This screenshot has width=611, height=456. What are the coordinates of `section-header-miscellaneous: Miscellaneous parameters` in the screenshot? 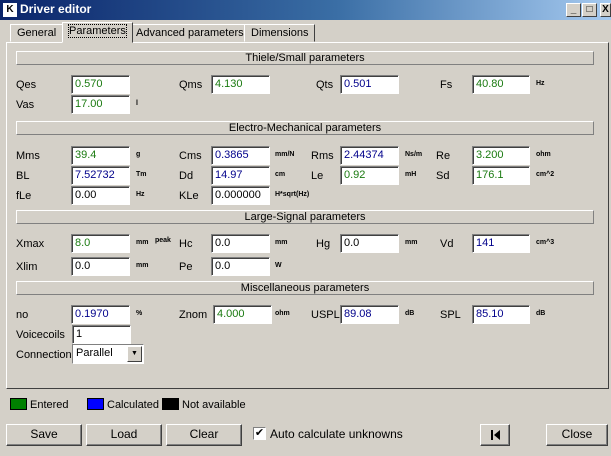 It's located at (305, 288).